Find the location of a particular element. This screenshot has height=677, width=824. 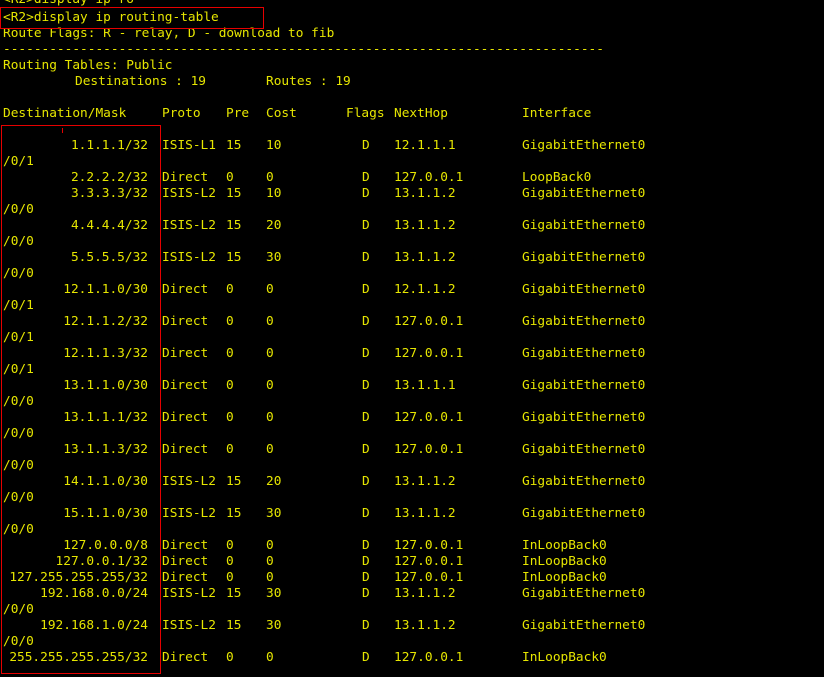

header-pre: Pre is located at coordinates (238, 113).